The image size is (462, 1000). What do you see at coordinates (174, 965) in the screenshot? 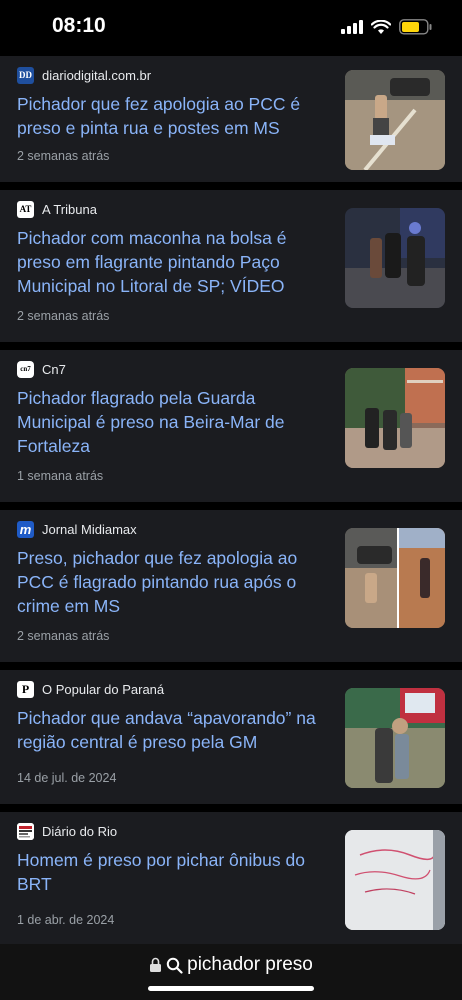
I see `search-icon` at bounding box center [174, 965].